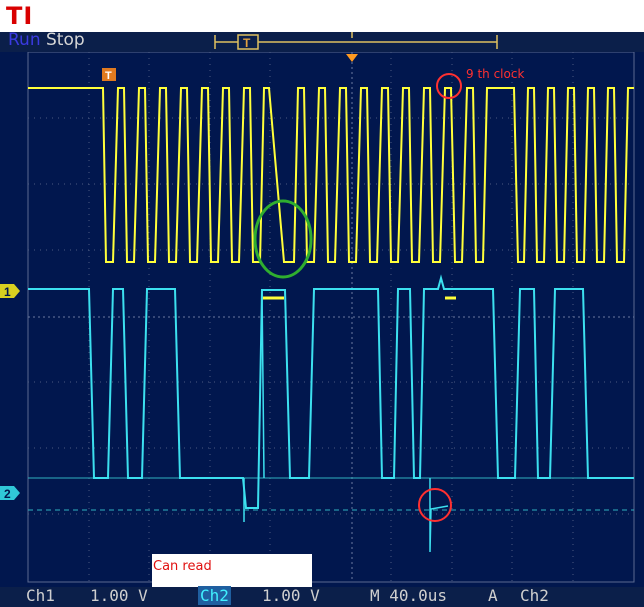 The height and width of the screenshot is (607, 644). Describe the element at coordinates (409, 595) in the screenshot. I see `timebase-readout: M 40.0us` at that location.